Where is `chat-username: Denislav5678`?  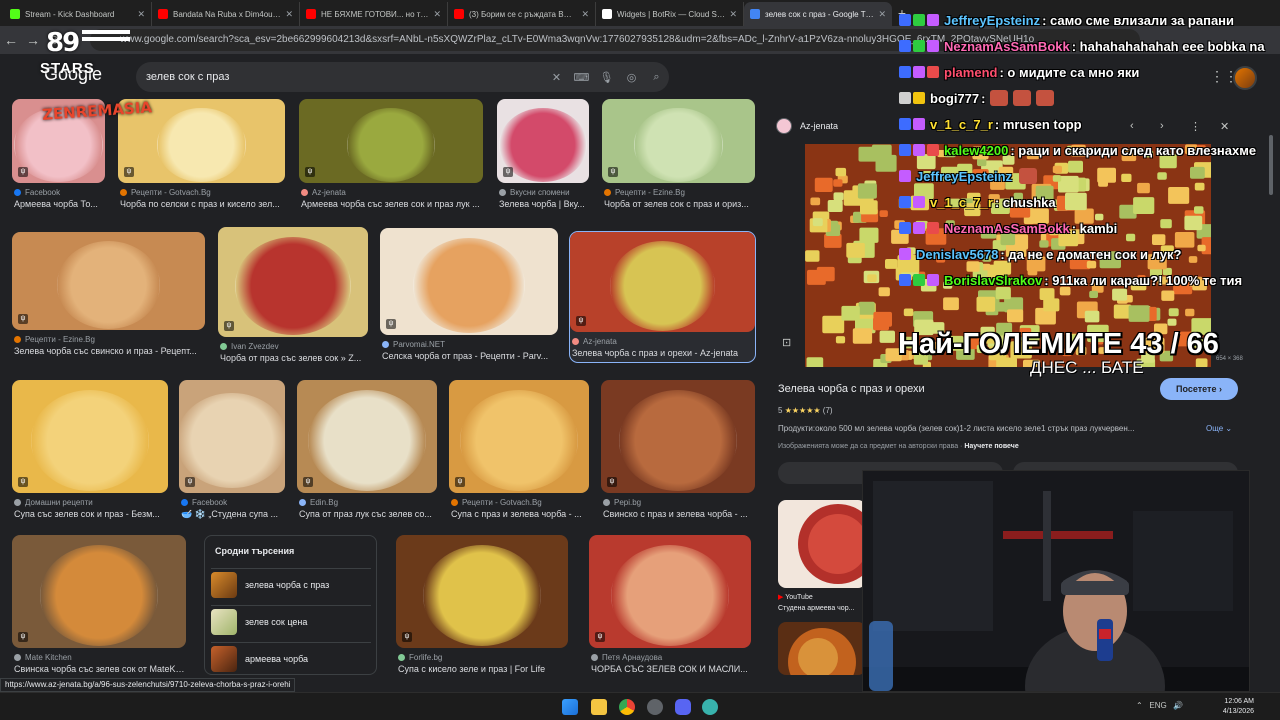
chat-username: Denislav5678 is located at coordinates (957, 254).